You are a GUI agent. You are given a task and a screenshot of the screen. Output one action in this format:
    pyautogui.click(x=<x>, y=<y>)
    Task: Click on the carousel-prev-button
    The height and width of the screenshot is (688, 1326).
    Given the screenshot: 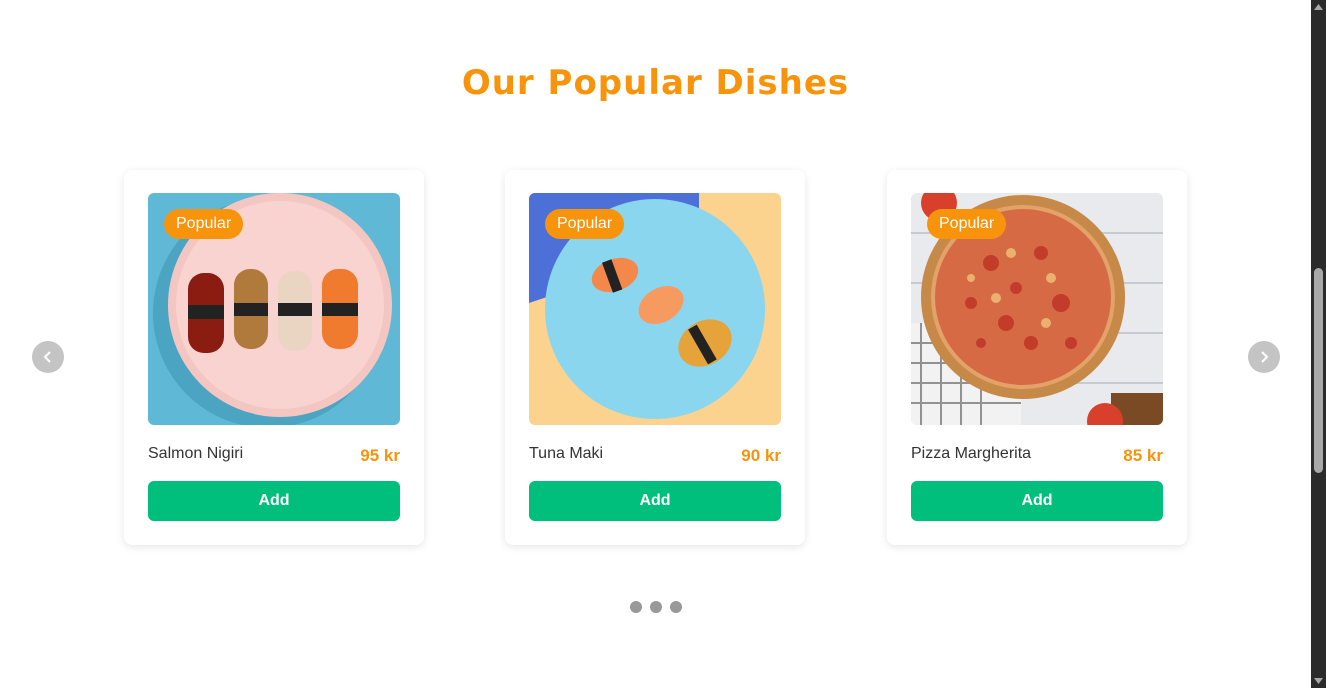 What is the action you would take?
    pyautogui.click(x=48, y=357)
    